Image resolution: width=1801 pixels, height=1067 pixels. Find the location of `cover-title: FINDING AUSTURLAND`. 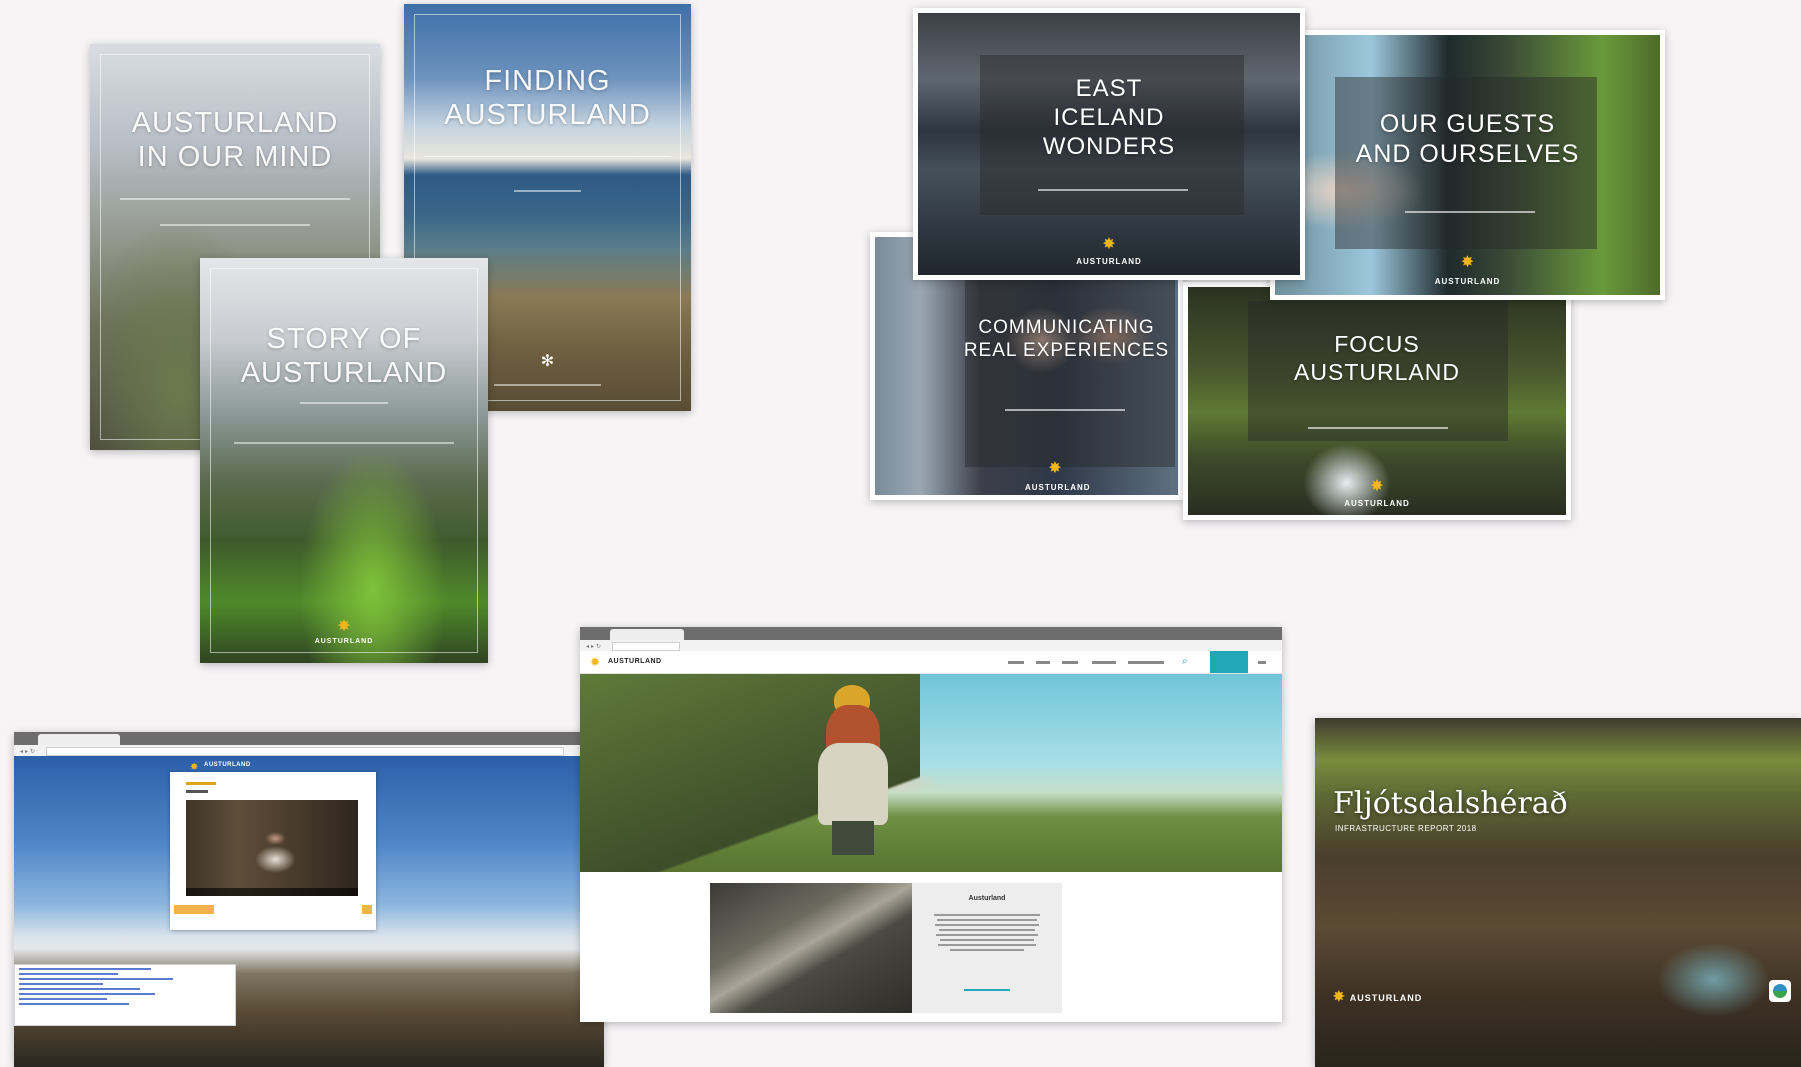

cover-title: FINDING AUSTURLAND is located at coordinates (547, 98).